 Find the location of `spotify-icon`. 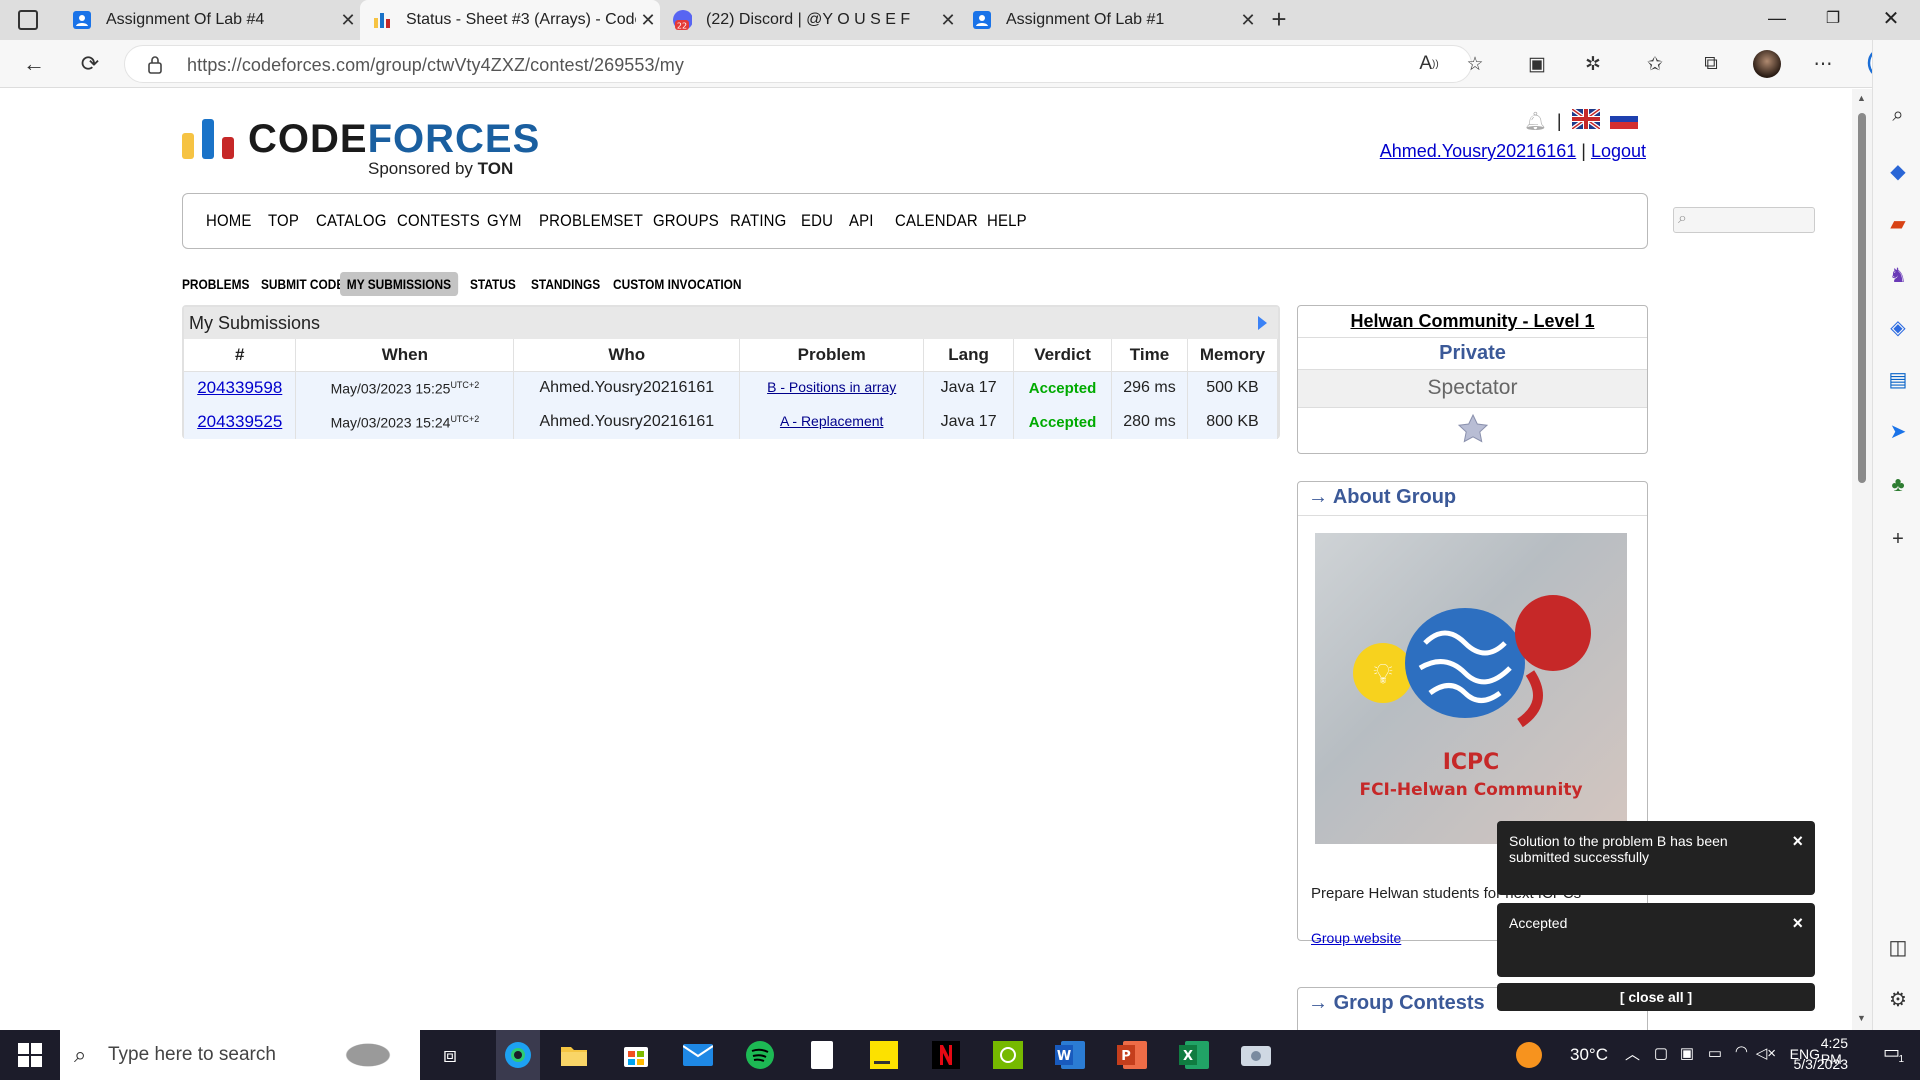

spotify-icon is located at coordinates (760, 1055).